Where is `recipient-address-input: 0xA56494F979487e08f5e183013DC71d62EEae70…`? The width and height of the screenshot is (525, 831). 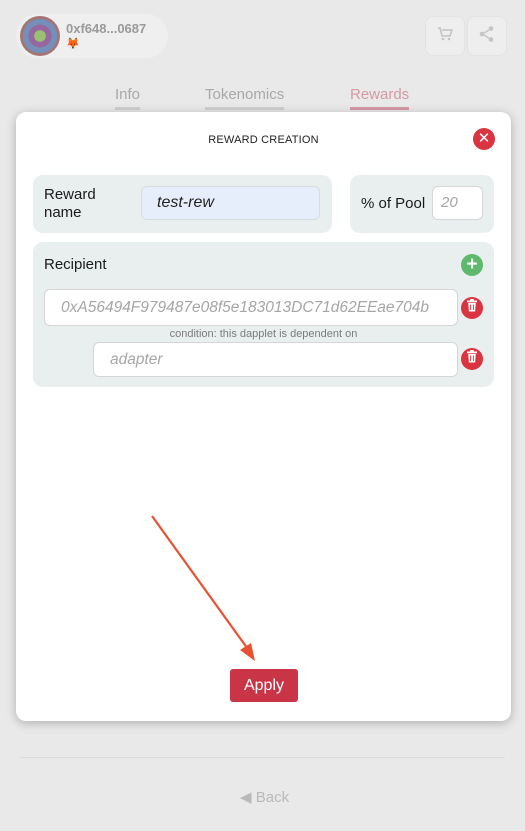
recipient-address-input: 0xA56494F979487e08f5e183013DC71d62EEae70… is located at coordinates (251, 307).